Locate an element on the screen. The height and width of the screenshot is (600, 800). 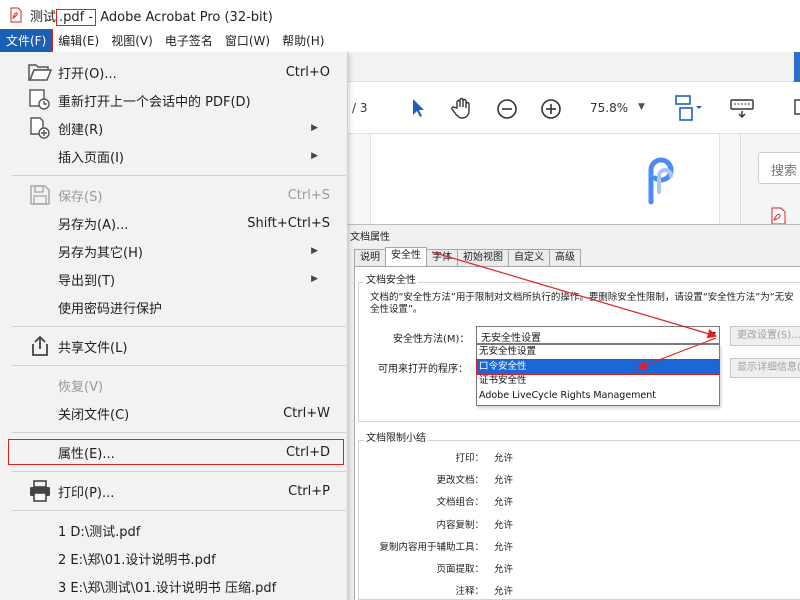
tab-security: 安全性 is located at coordinates (406, 256).